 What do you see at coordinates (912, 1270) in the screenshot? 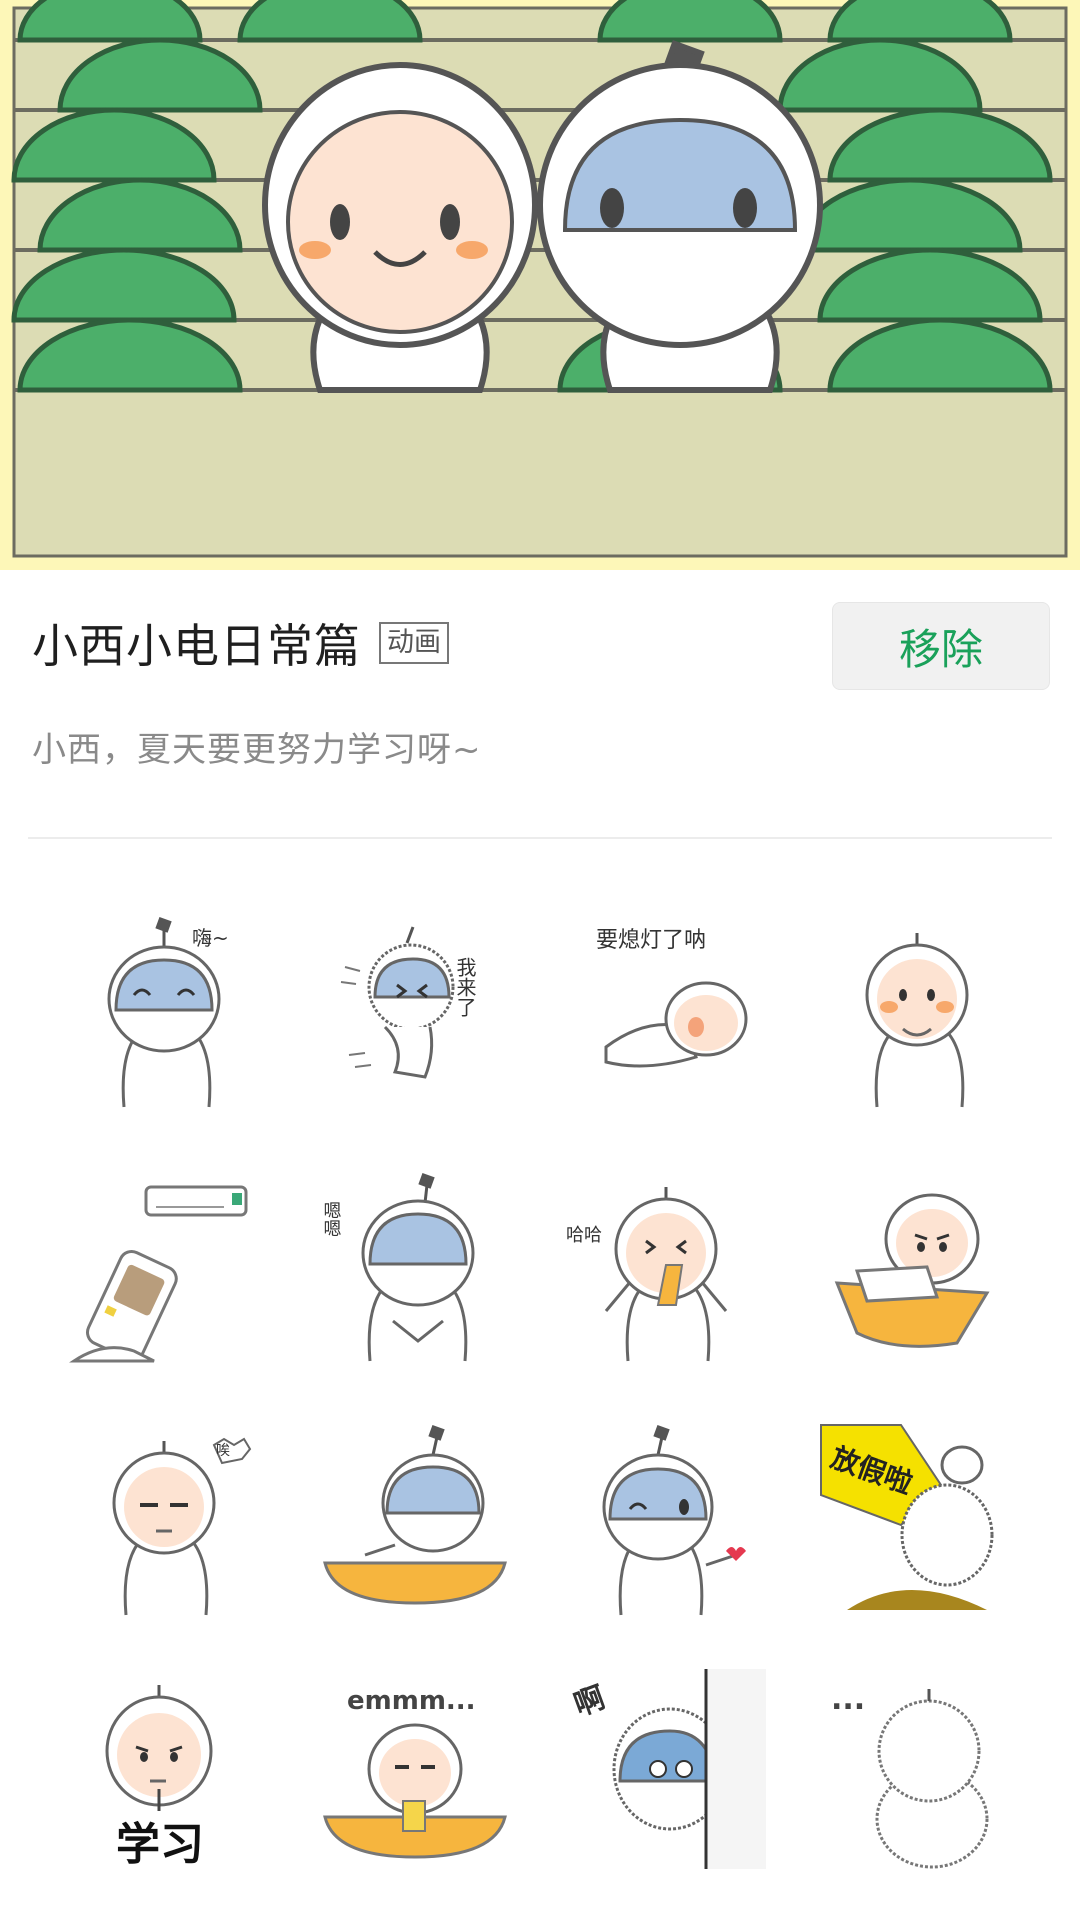
I see `xiaoxi-laptop-sticker` at bounding box center [912, 1270].